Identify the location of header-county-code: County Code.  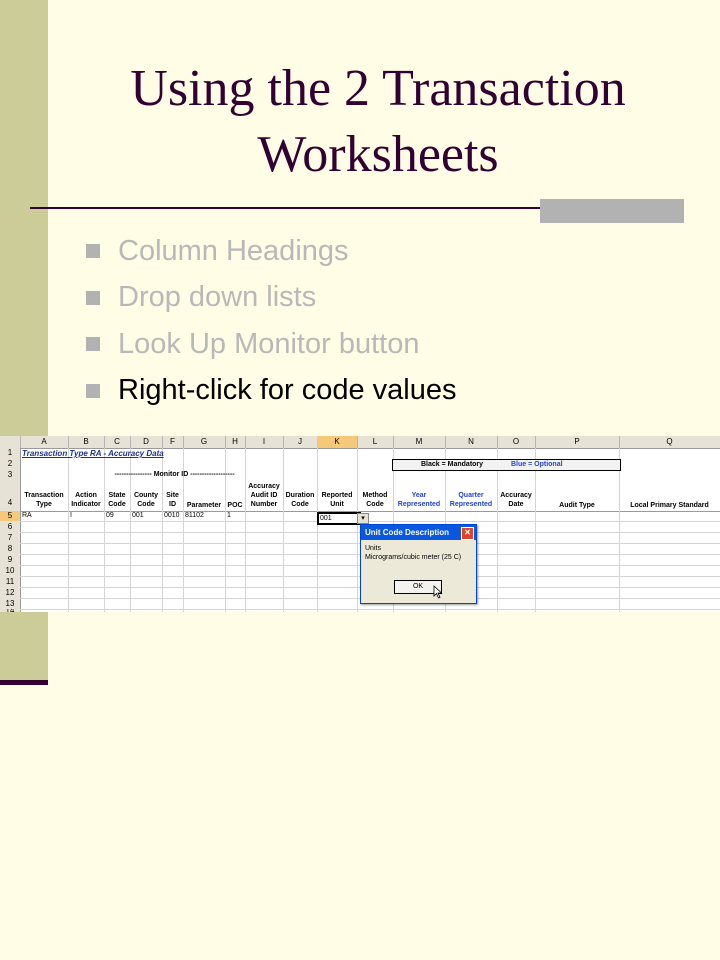
(146, 500).